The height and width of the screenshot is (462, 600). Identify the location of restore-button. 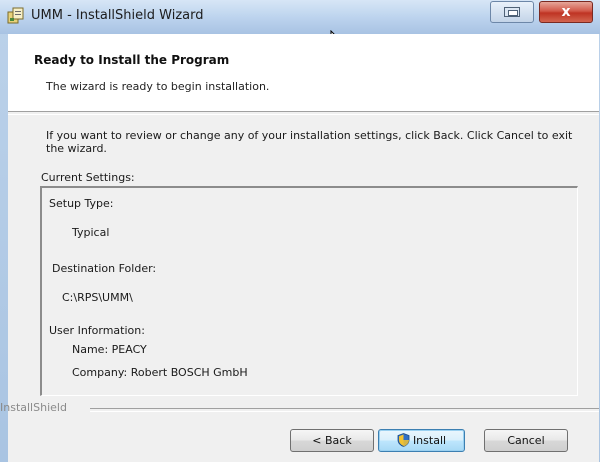
(512, 12).